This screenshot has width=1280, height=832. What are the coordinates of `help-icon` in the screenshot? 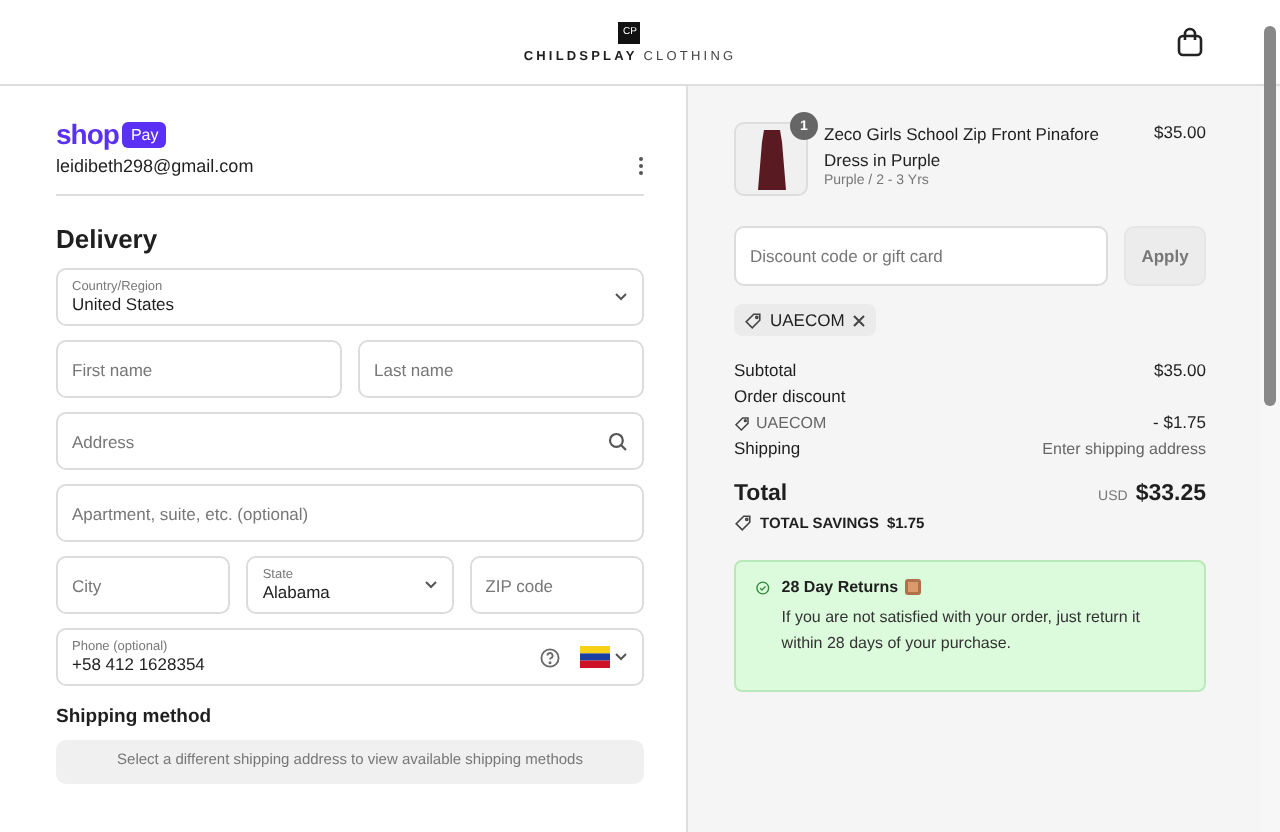 It's located at (550, 657).